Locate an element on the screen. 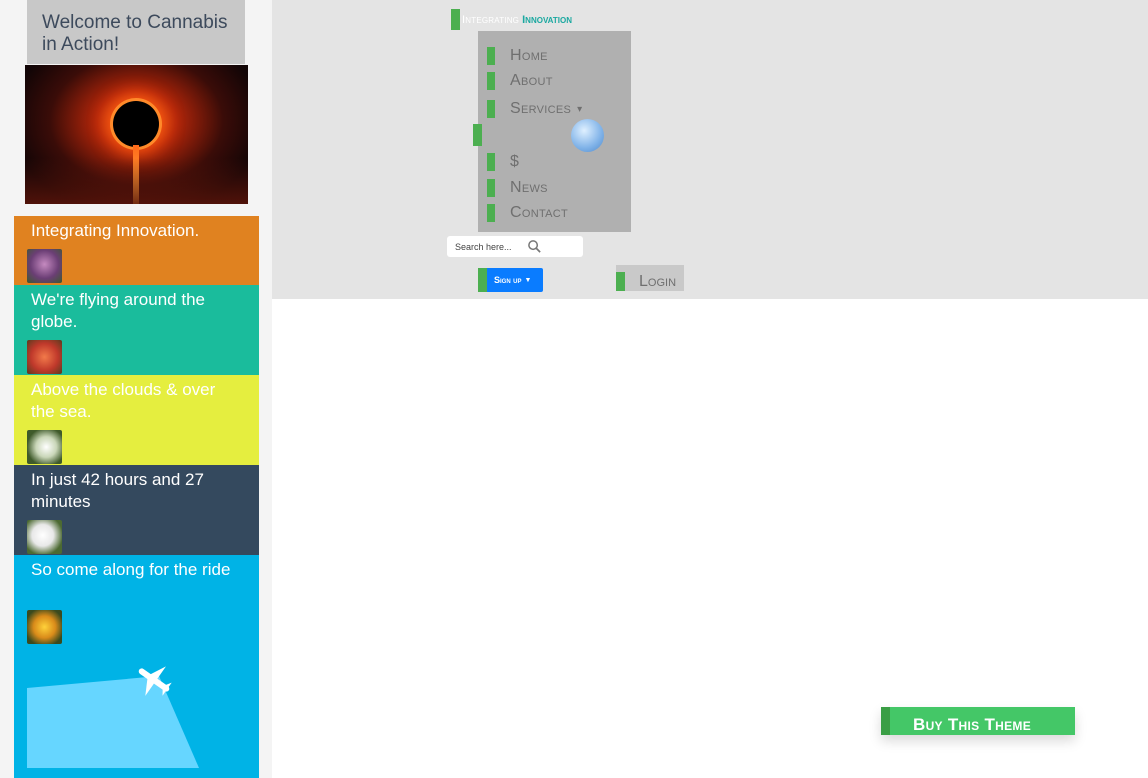 The height and width of the screenshot is (778, 1148). nav-item-home: Home is located at coordinates (517, 56).